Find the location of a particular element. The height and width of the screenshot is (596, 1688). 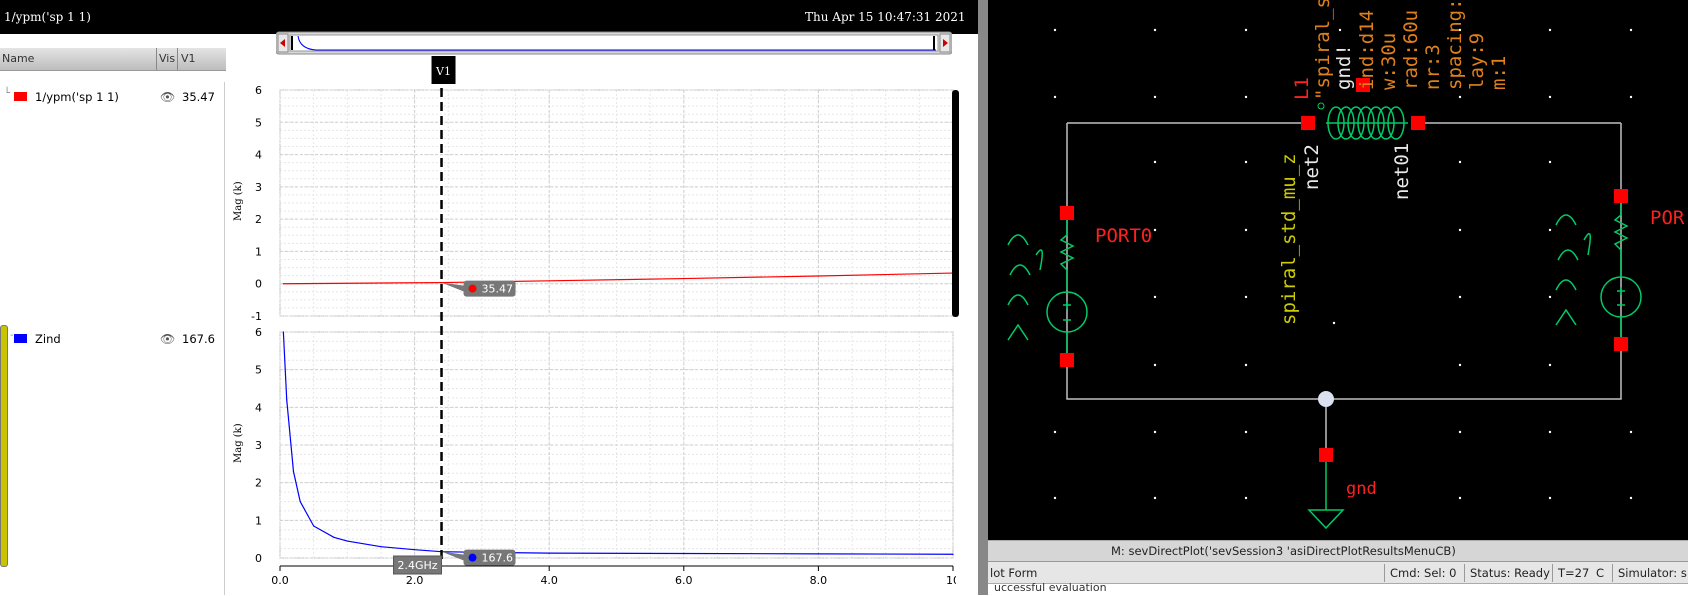

trace-row-ypm: └ 1/ypm('sp 1 1) 👁 35.47 is located at coordinates (112, 97).